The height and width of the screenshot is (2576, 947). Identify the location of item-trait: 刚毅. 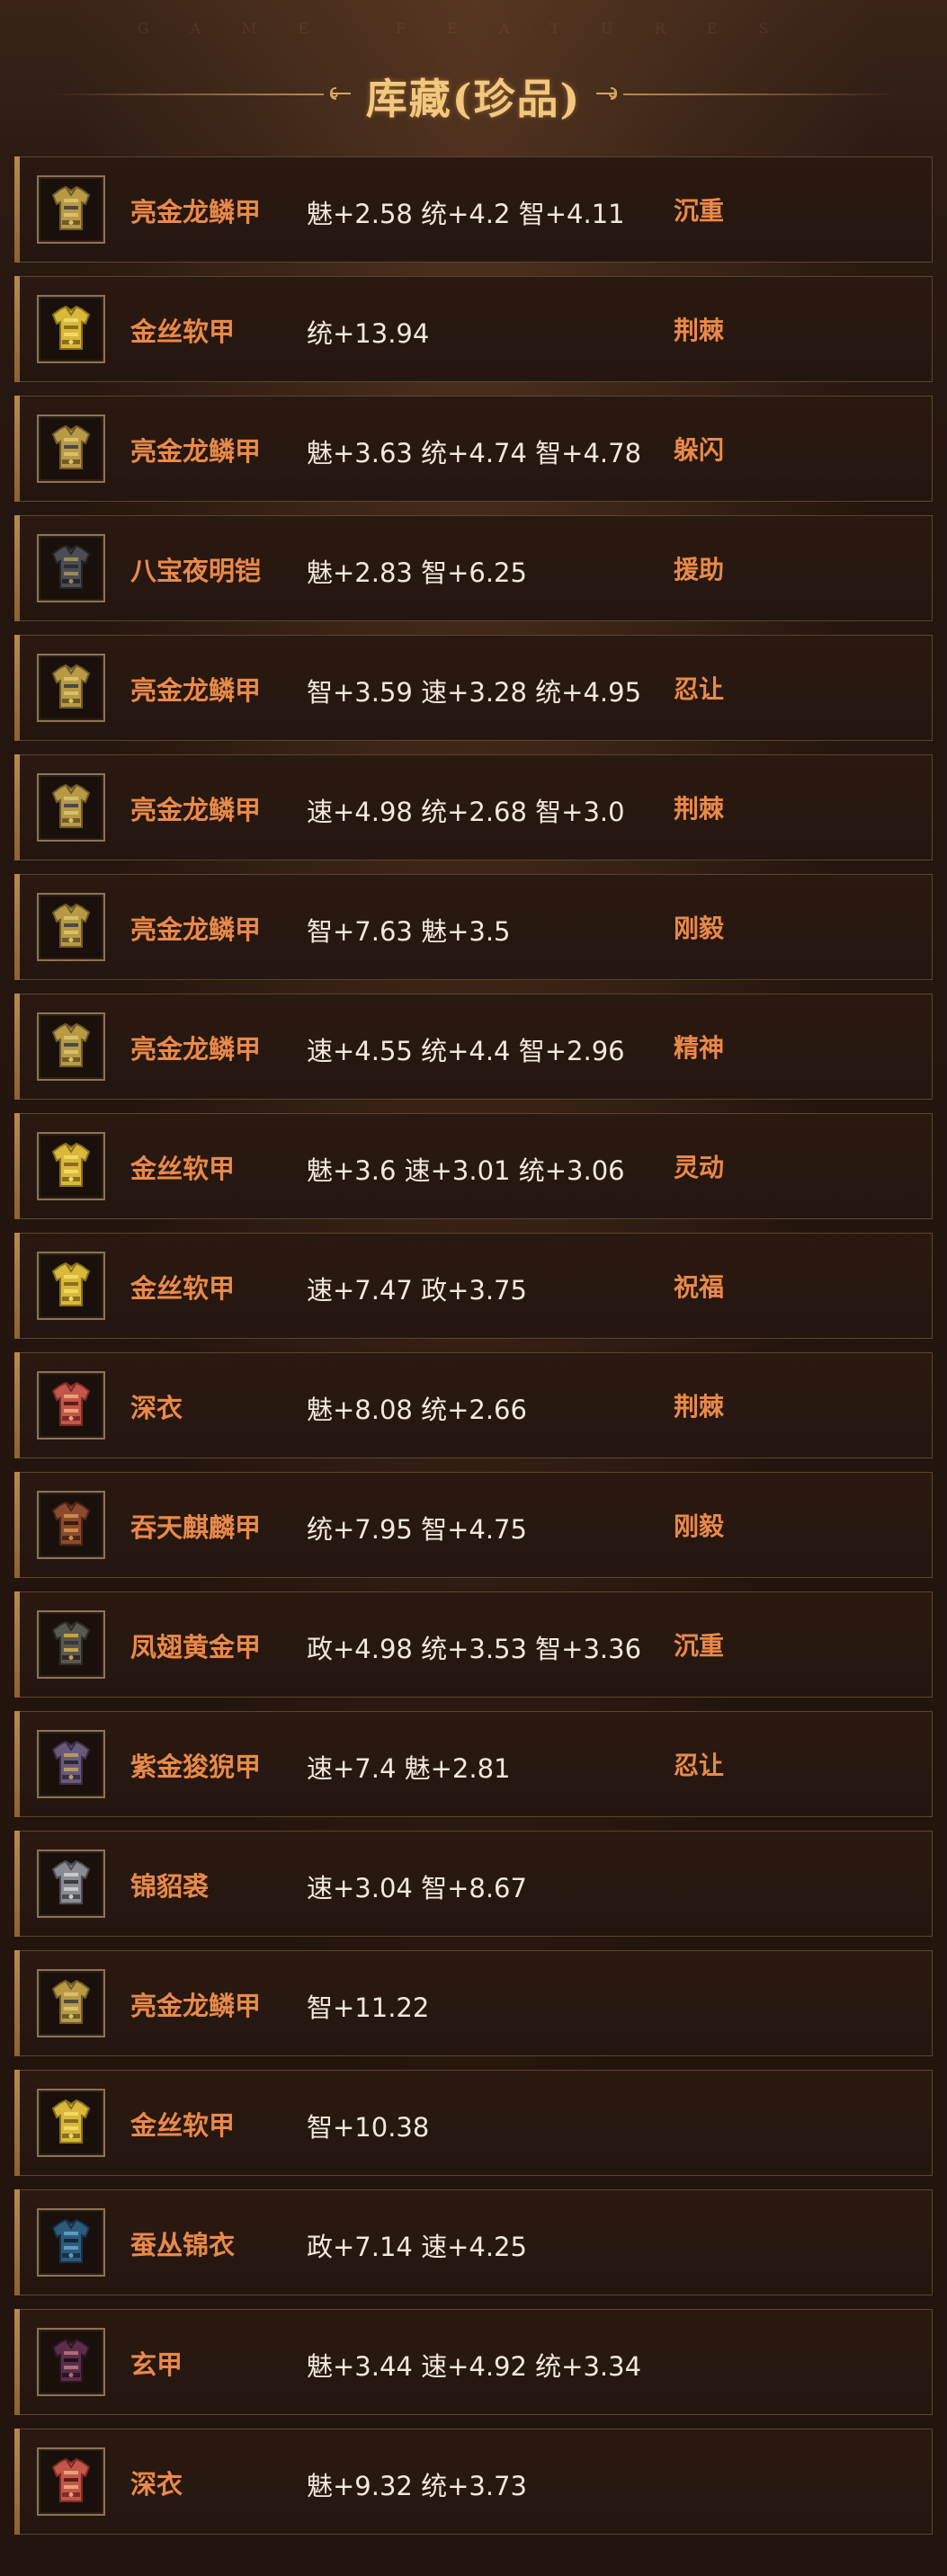
(700, 1526).